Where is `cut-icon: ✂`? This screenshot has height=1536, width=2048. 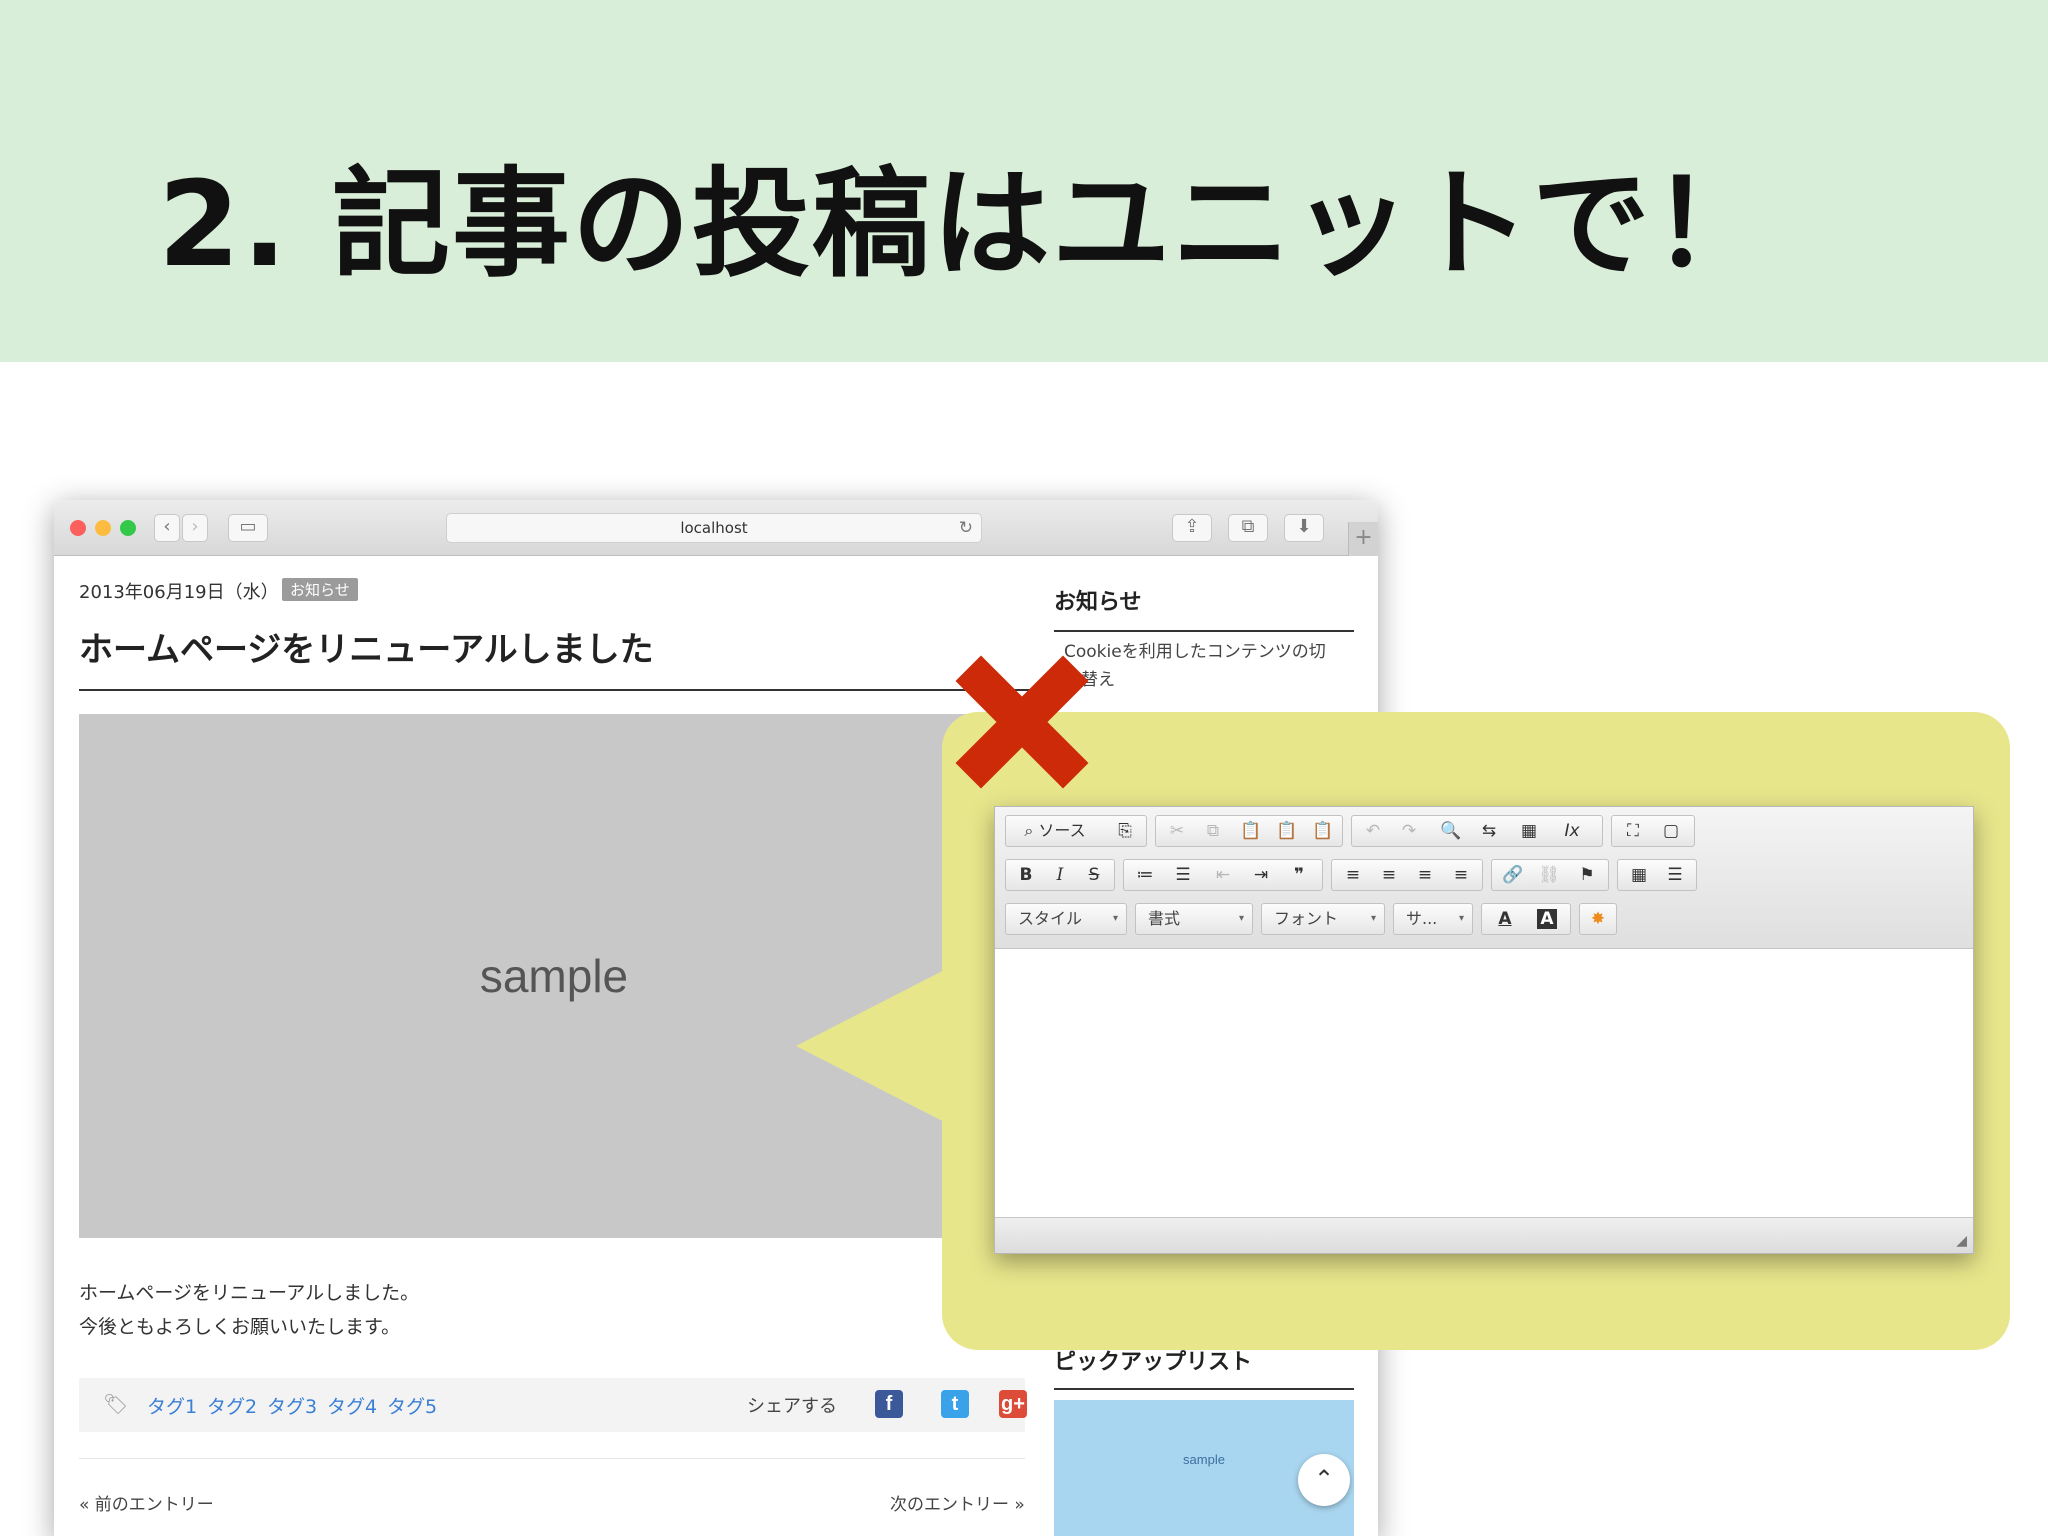 cut-icon: ✂ is located at coordinates (1177, 831).